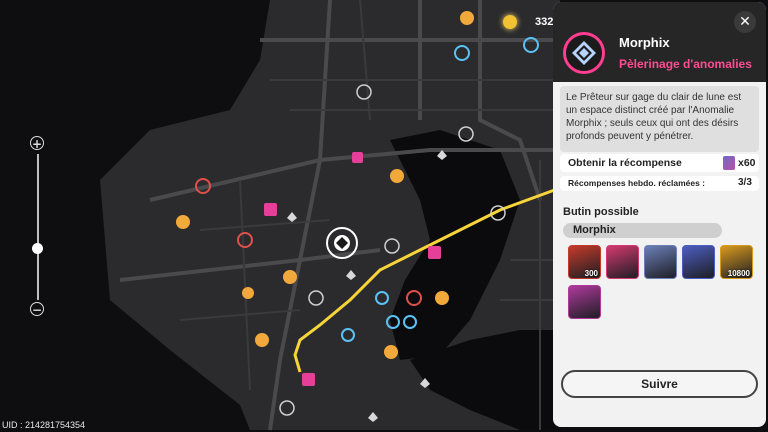 This screenshot has width=768, height=432. Describe the element at coordinates (44, 425) in the screenshot. I see `uid-label: UID : 214281754354` at that location.